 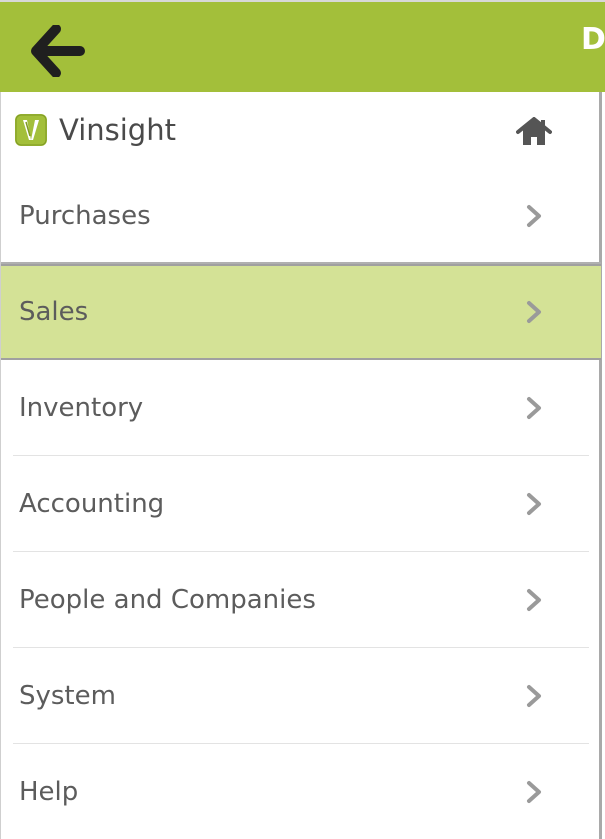 I want to click on menu-item-help: Help, so click(x=301, y=791).